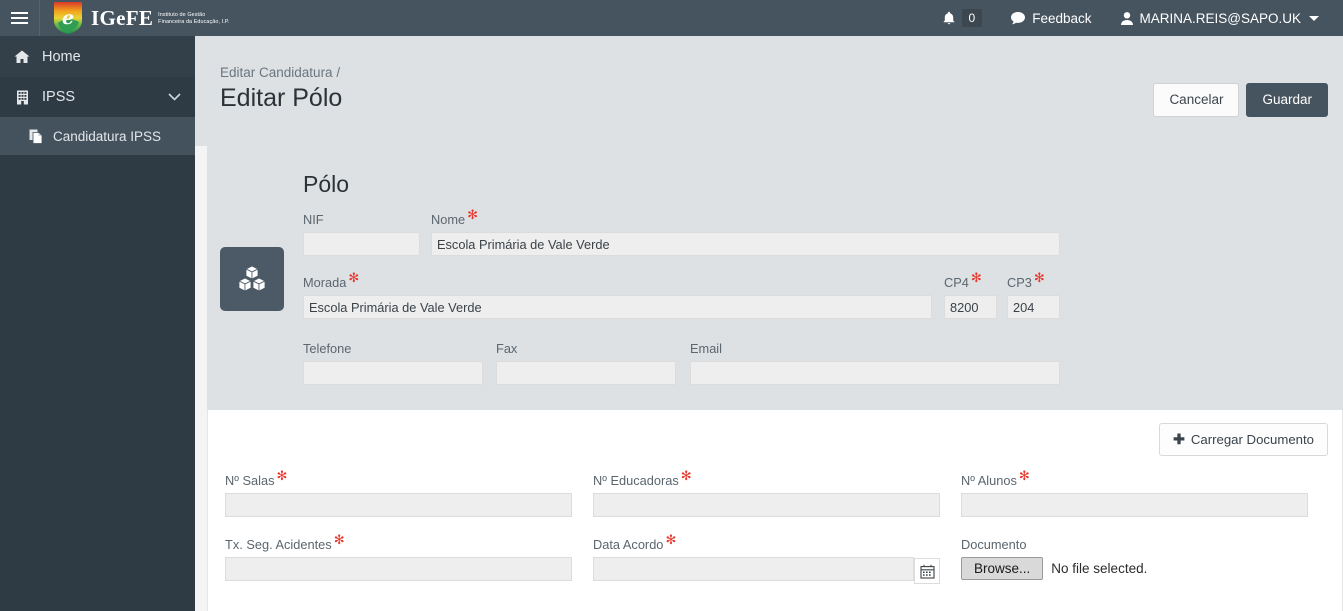 The width and height of the screenshot is (1343, 611). I want to click on notification-count-badge: 0, so click(972, 18).